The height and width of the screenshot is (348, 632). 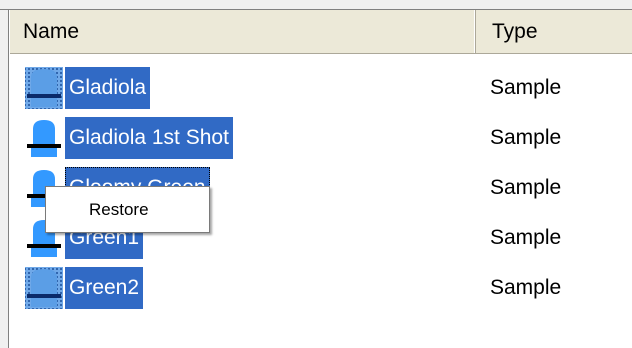 I want to click on column-header-bar: Name Type, so click(x=321, y=32).